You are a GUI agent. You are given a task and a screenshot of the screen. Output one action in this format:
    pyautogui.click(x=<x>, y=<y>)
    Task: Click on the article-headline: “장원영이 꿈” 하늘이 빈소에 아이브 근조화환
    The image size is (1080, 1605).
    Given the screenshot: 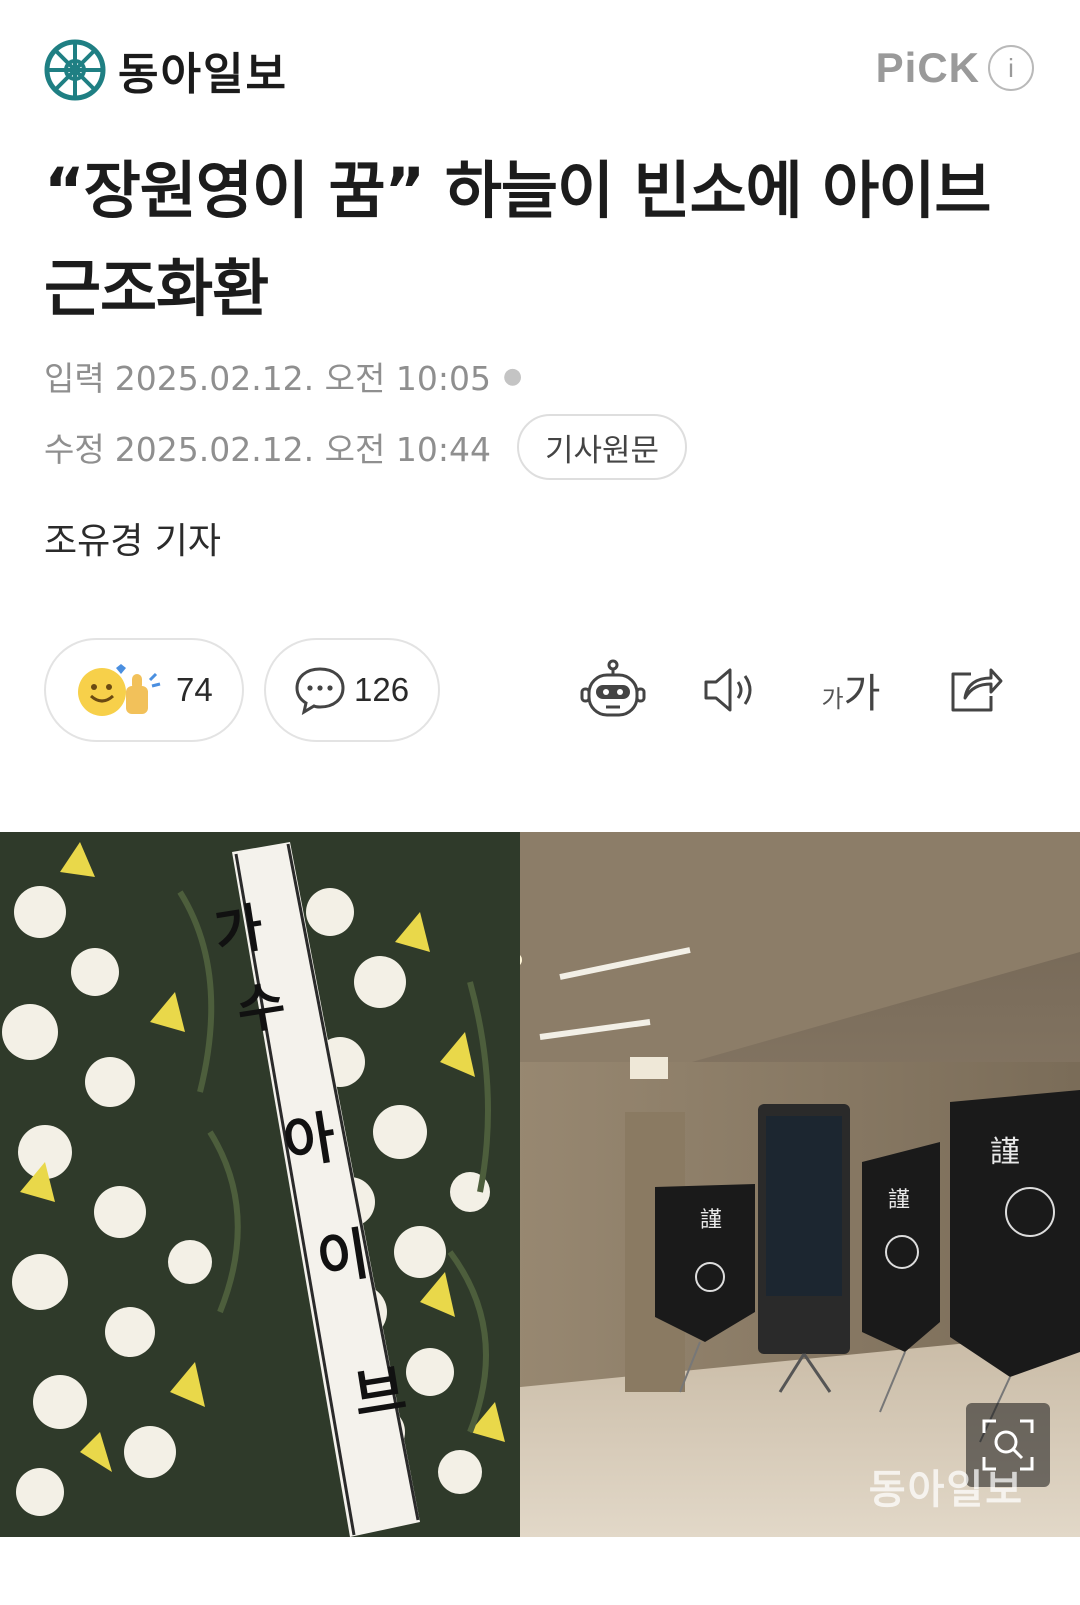 What is the action you would take?
    pyautogui.click(x=517, y=239)
    